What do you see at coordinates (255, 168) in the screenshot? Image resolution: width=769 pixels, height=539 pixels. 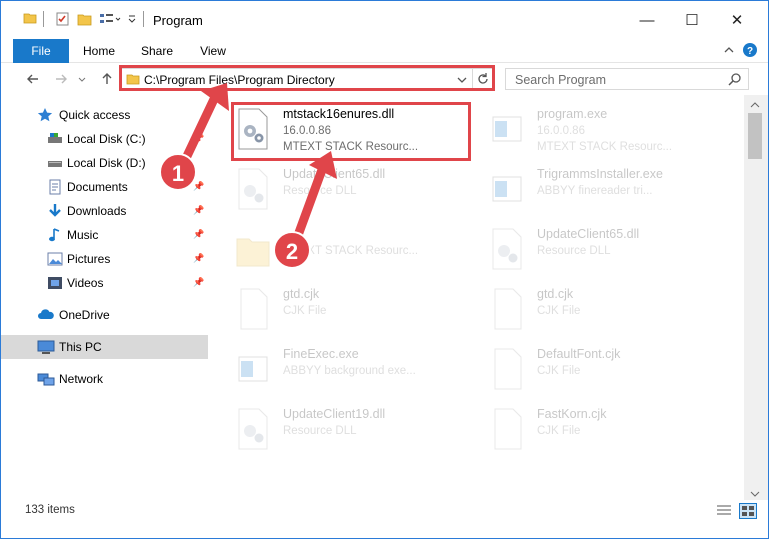 I see `annotation-arrows` at bounding box center [255, 168].